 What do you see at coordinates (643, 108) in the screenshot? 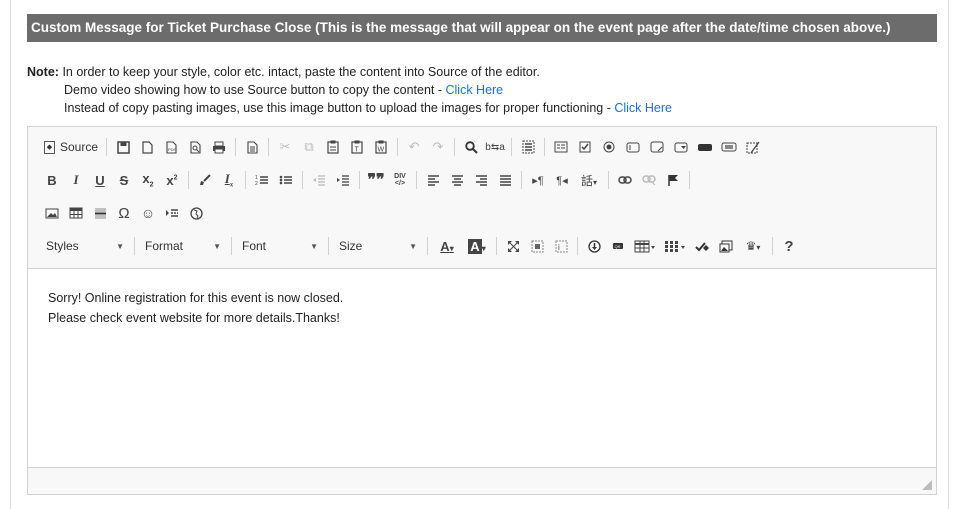
I see `image-upload-link: Click Here` at bounding box center [643, 108].